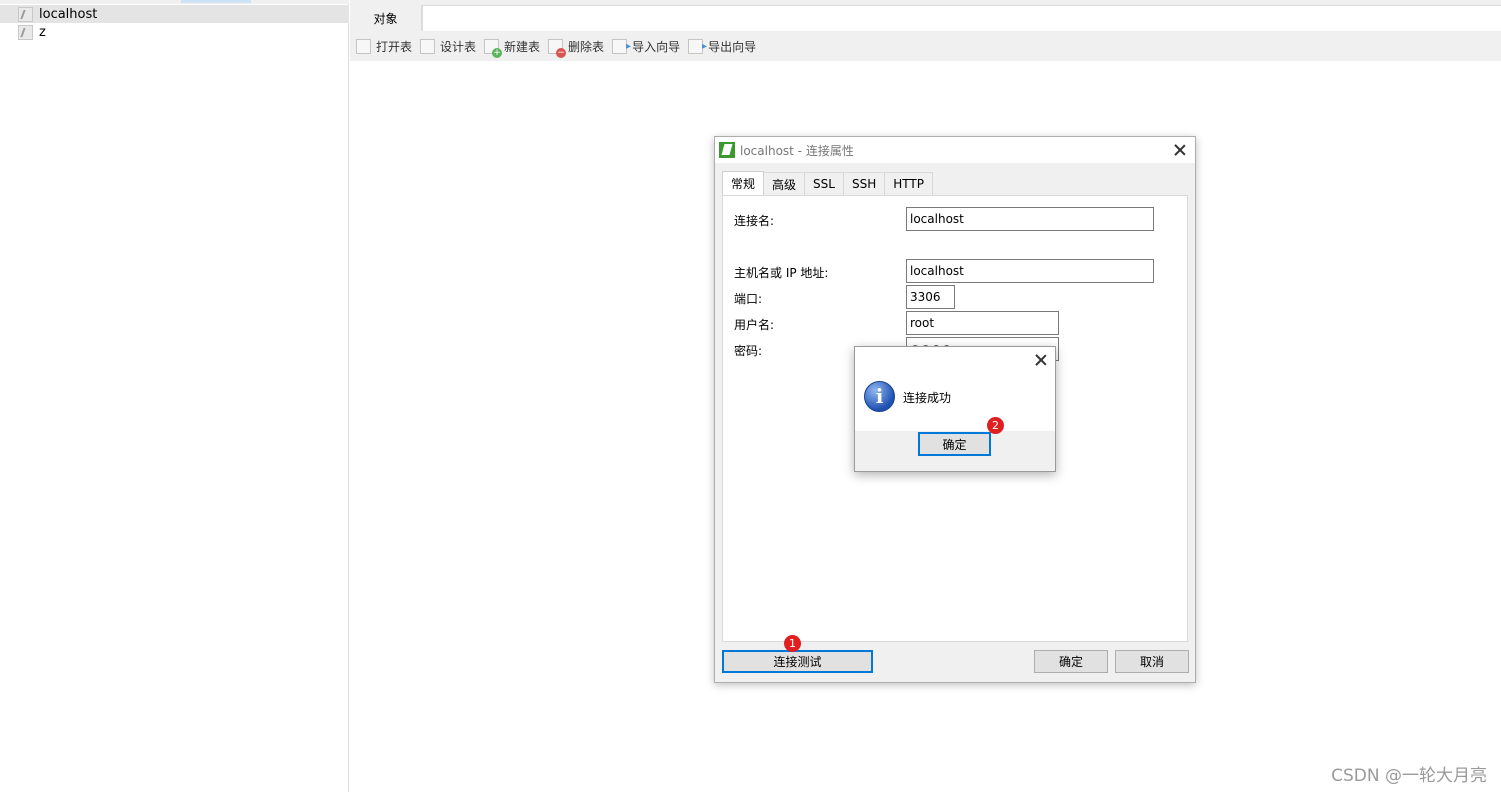 This screenshot has width=1501, height=792. I want to click on dialog-title: localhost - 连接属性, so click(797, 150).